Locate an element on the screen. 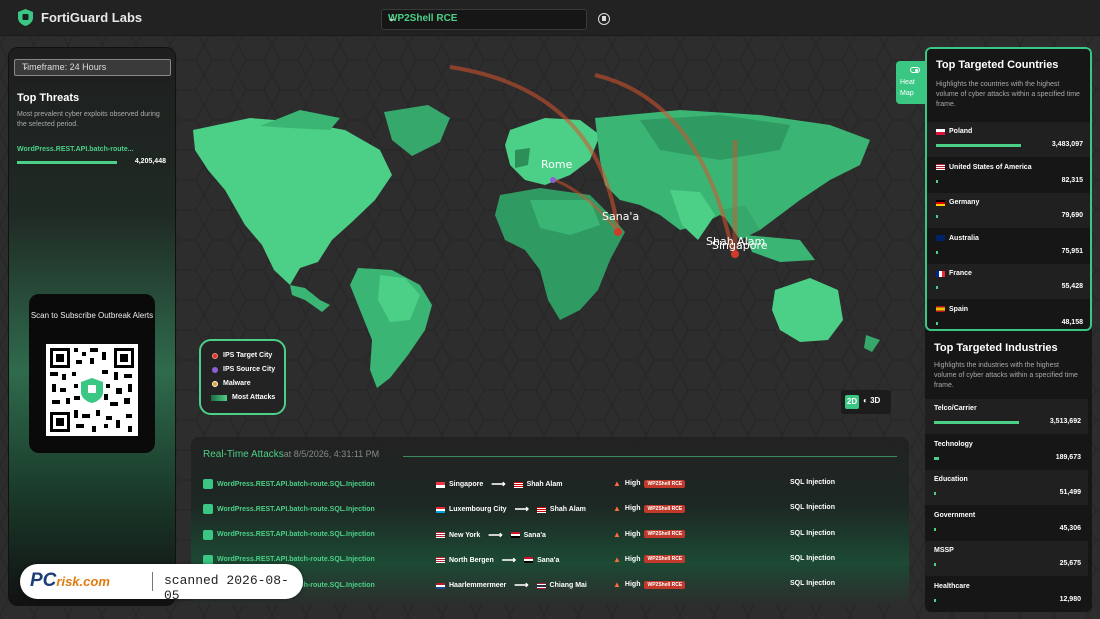  pause-icon is located at coordinates (604, 19).